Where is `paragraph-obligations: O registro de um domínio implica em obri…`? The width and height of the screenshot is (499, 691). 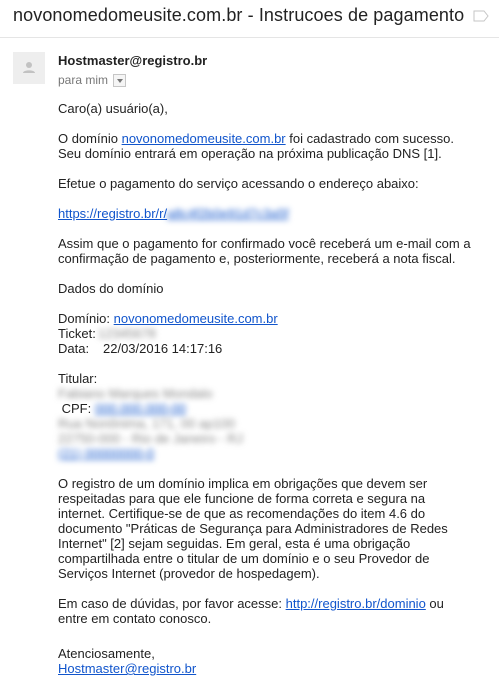
paragraph-obligations: O registro de um domínio implica em obri… is located at coordinates (253, 528).